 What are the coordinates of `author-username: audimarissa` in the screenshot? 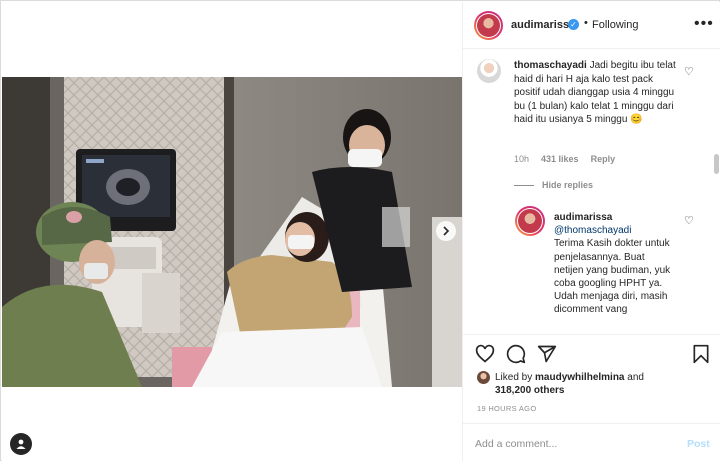 It's located at (543, 25).